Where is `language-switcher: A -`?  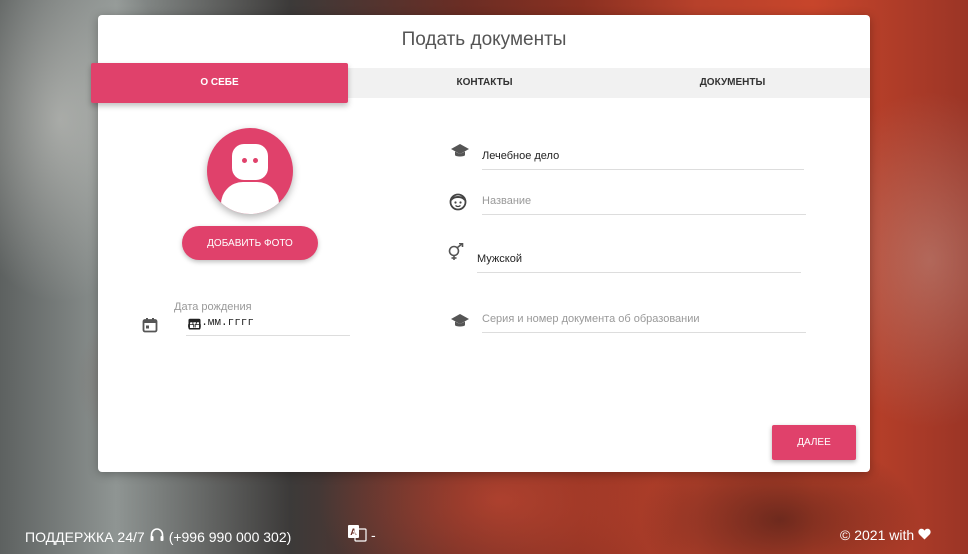
language-switcher: A - is located at coordinates (361, 534).